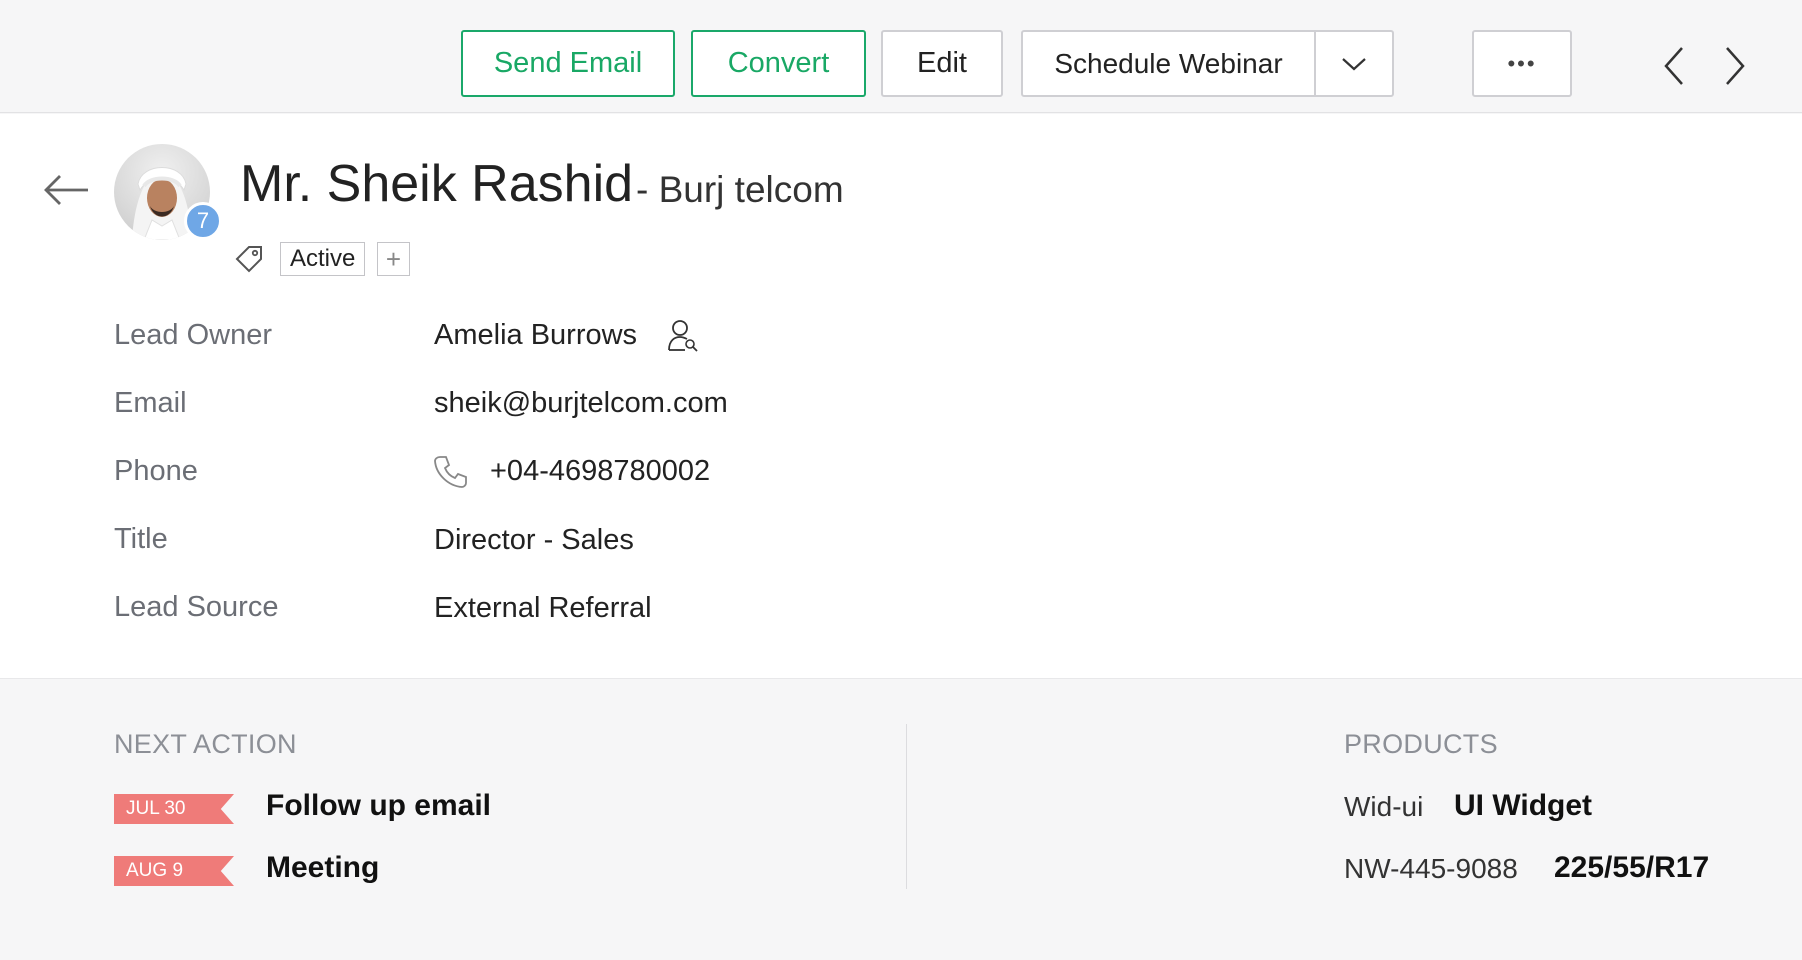  What do you see at coordinates (1631, 868) in the screenshot?
I see `product-name: 225/55/R17` at bounding box center [1631, 868].